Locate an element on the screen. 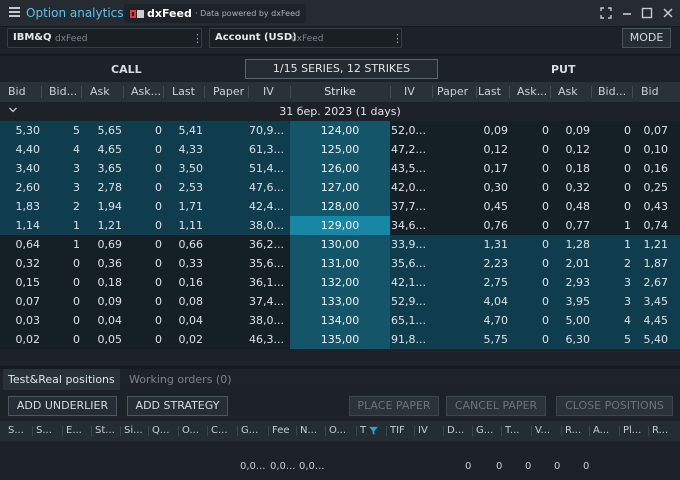 The height and width of the screenshot is (480, 680). put-cell: 5,75 is located at coordinates (493, 339).